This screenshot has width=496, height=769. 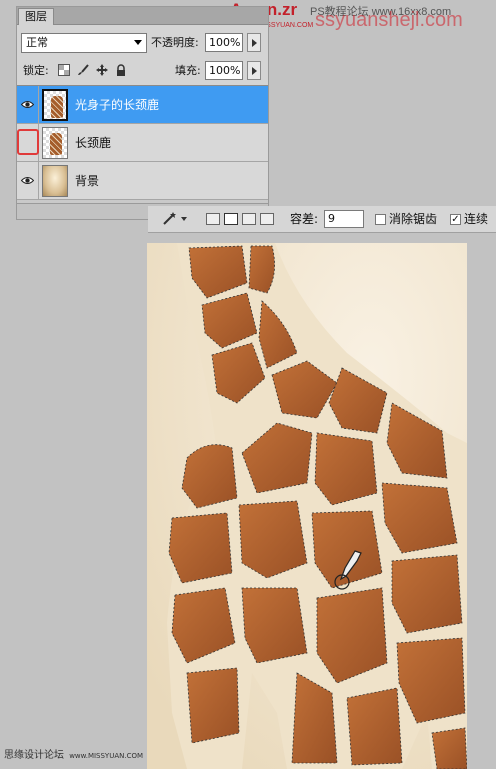 What do you see at coordinates (138, 42) in the screenshot?
I see `chevron-down-icon` at bounding box center [138, 42].